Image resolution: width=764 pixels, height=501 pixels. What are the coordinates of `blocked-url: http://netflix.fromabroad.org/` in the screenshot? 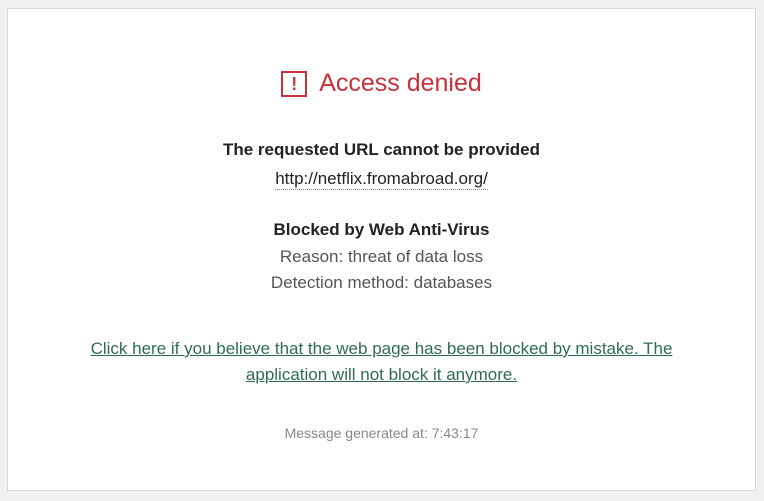 It's located at (381, 179).